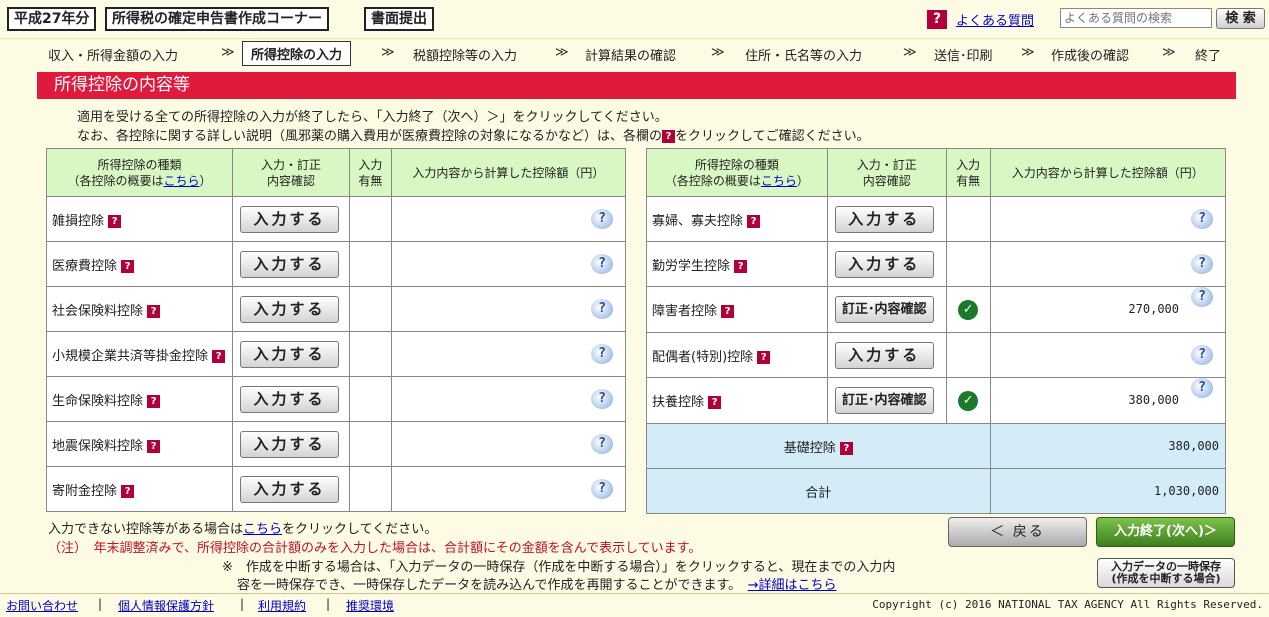 Image resolution: width=1269 pixels, height=617 pixels. I want to click on footer-contact-link: お問い合わせ, so click(42, 605).